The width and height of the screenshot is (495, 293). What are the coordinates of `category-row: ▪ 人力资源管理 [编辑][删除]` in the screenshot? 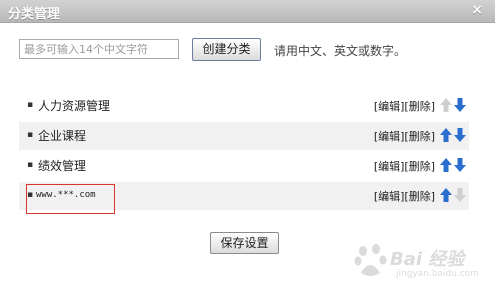 It's located at (244, 106).